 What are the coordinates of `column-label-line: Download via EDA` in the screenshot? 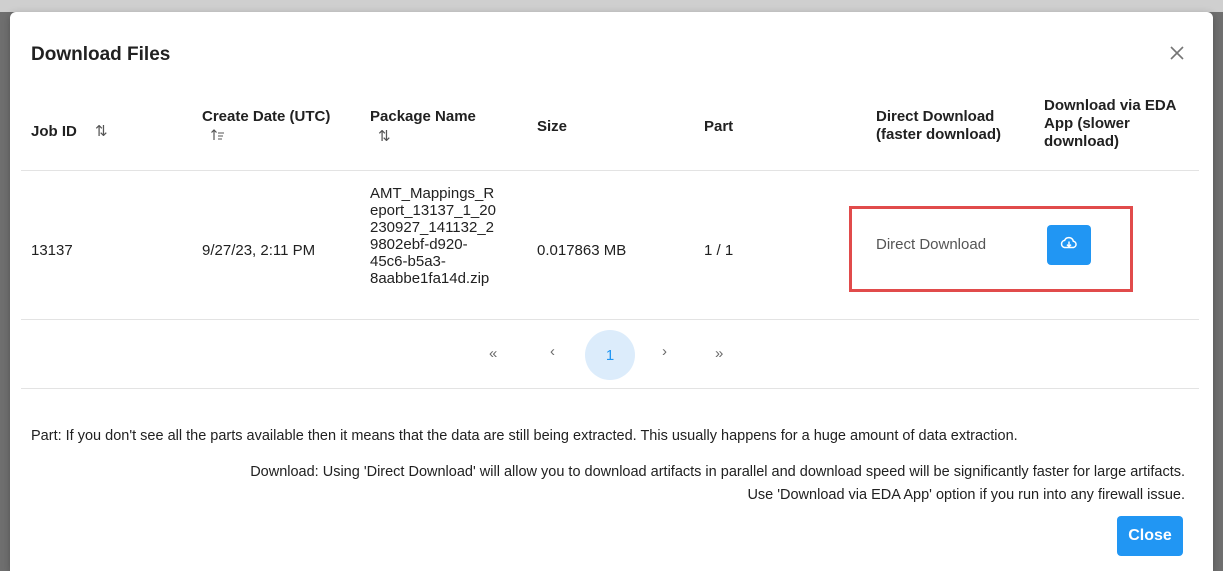 It's located at (1110, 105).